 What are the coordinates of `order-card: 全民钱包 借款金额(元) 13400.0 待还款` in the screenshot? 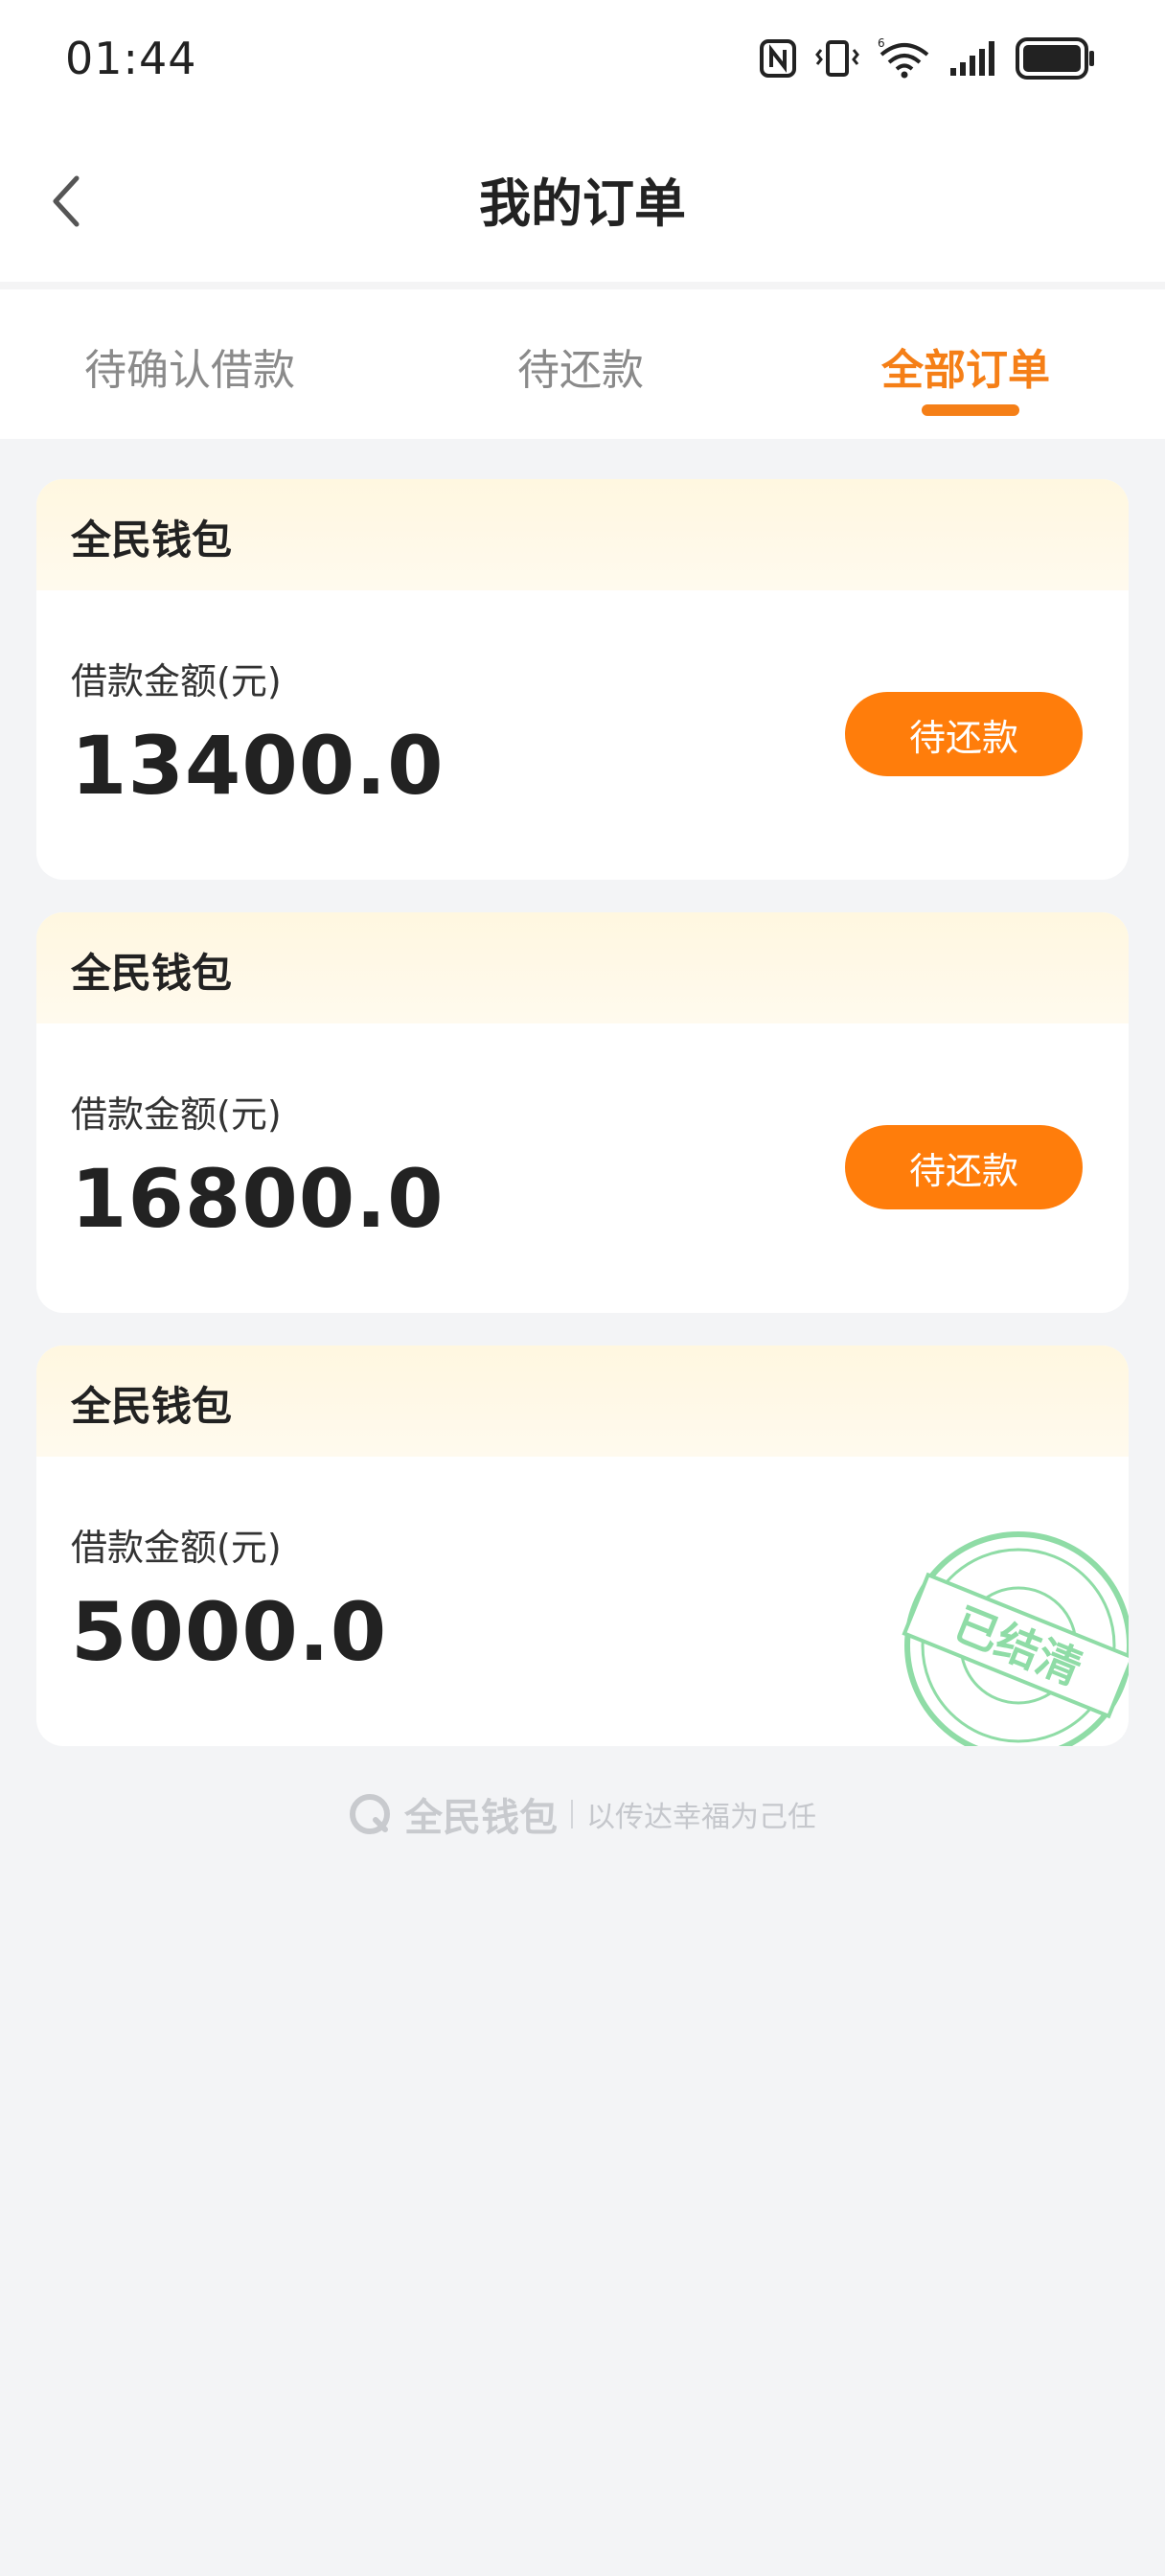 It's located at (582, 679).